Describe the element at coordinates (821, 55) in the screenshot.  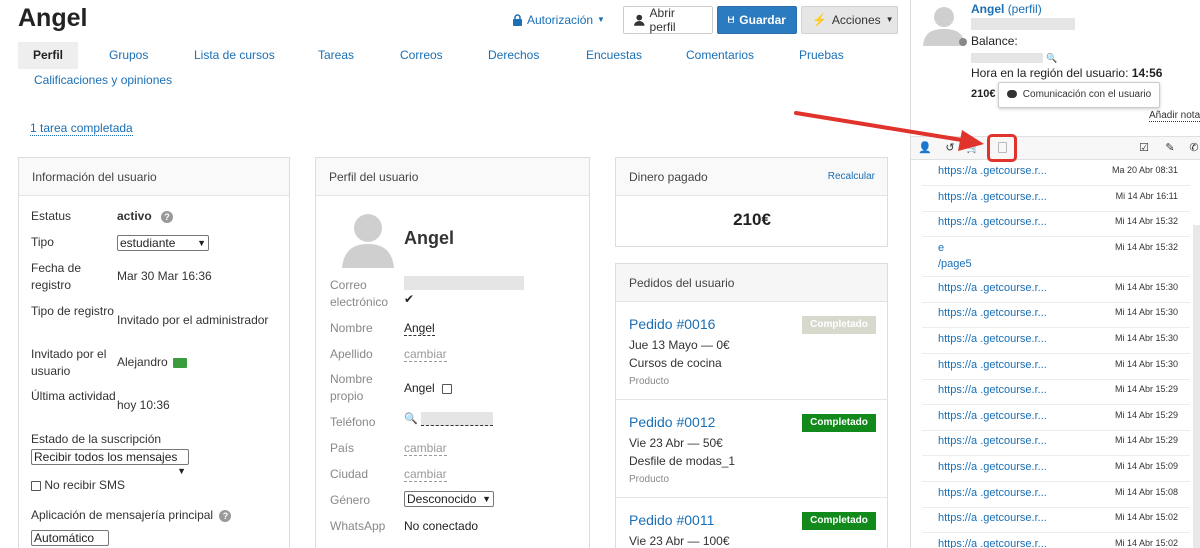
I see `tab-pruebas: Pruebas` at that location.